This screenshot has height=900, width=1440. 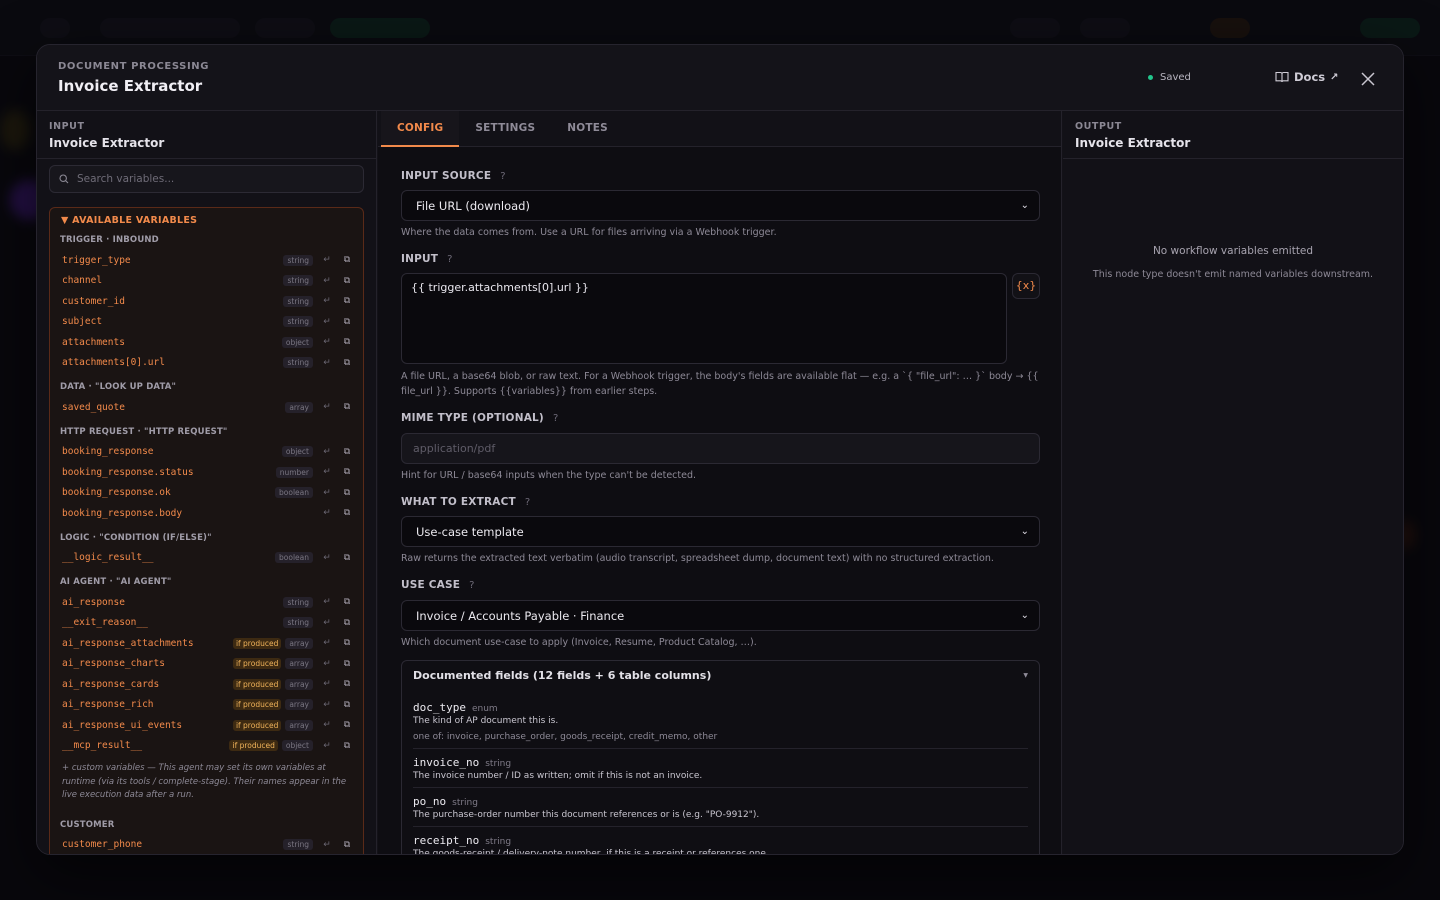 I want to click on input-source-select: File URL (download) ⌄, so click(x=720, y=205).